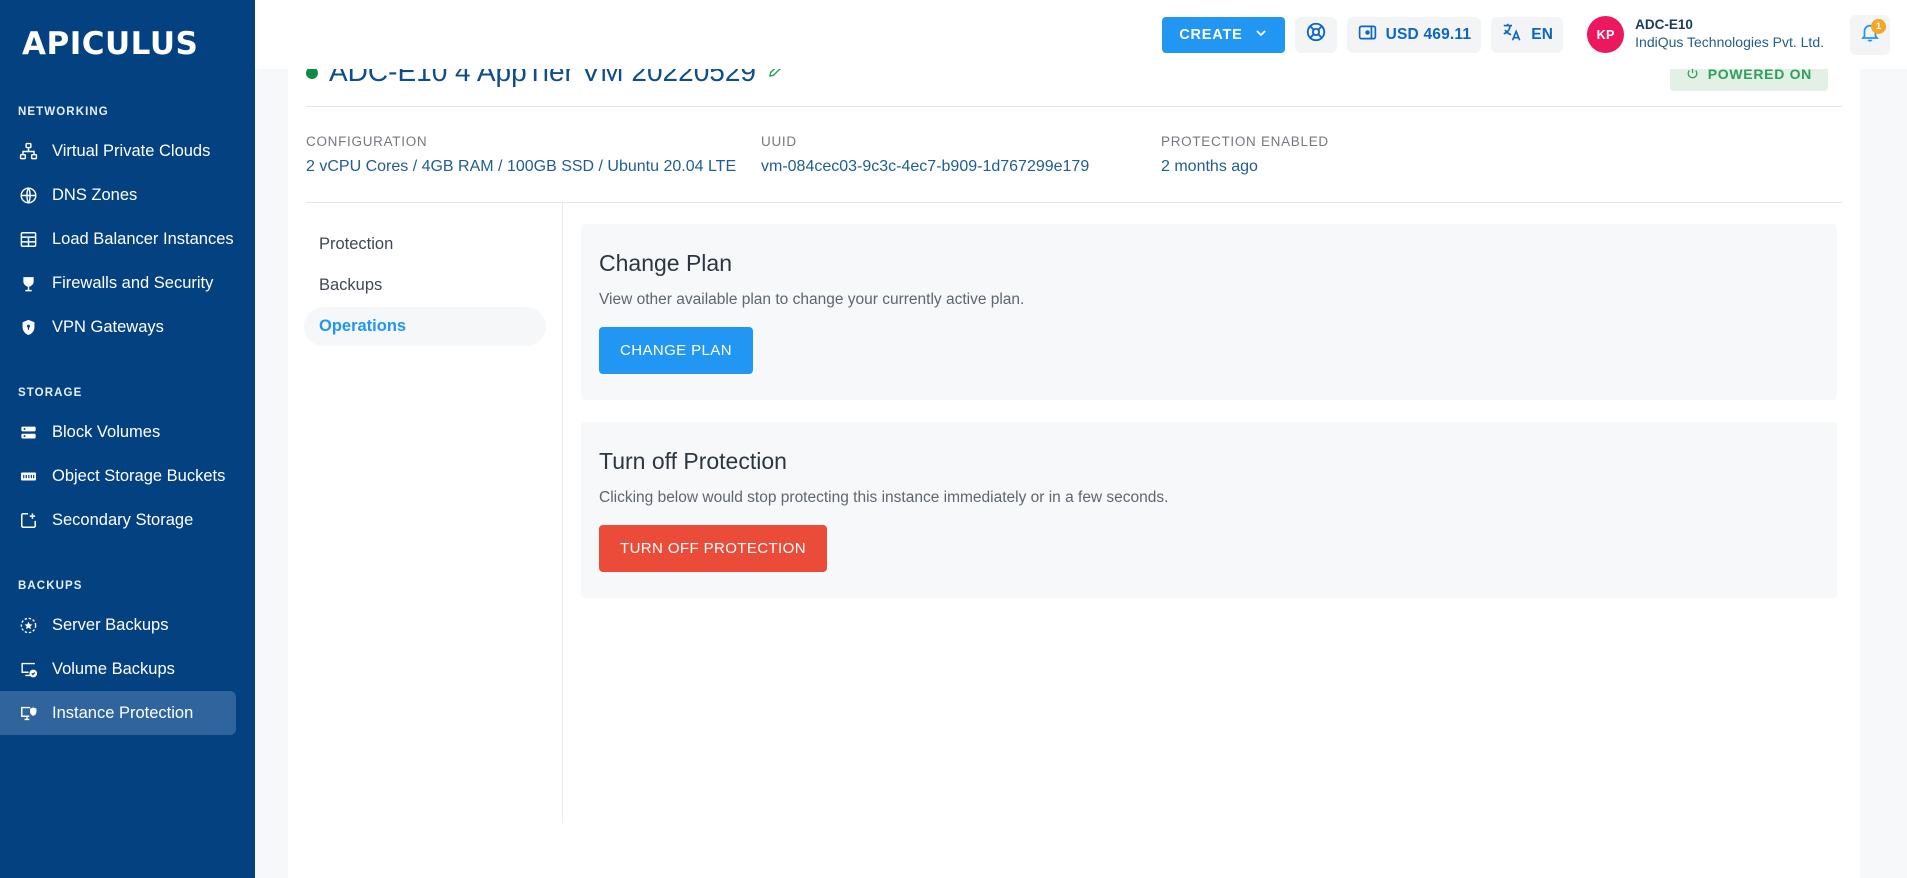  I want to click on change-plan-button: CHANGE PLAN, so click(676, 350).